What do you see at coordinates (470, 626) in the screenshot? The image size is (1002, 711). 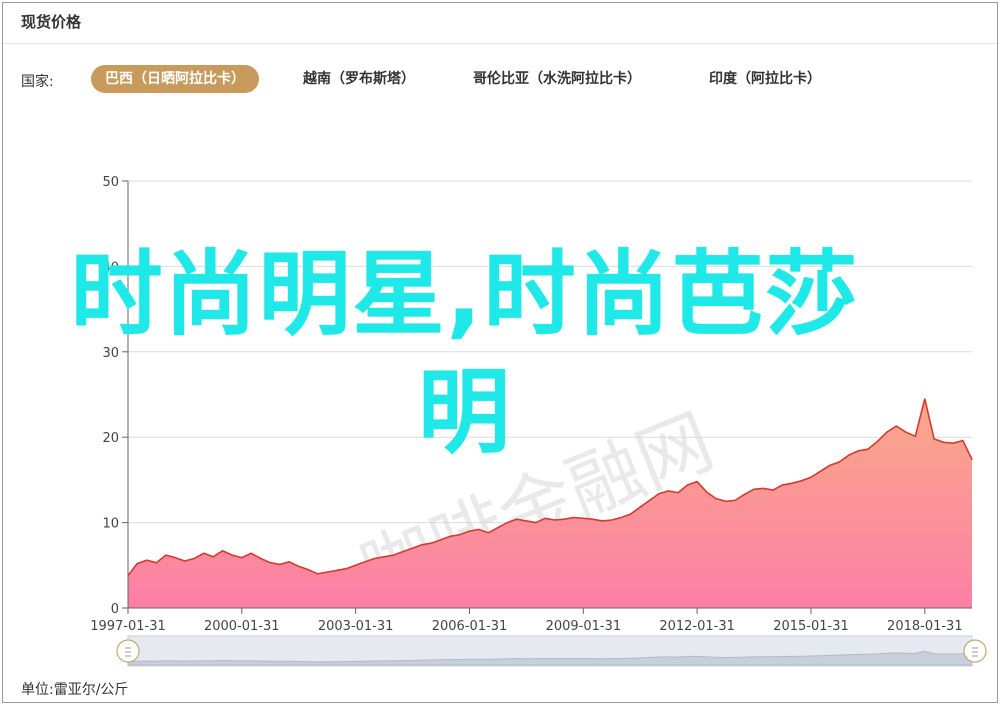 I see `x-tick-label: 2006-01-31` at bounding box center [470, 626].